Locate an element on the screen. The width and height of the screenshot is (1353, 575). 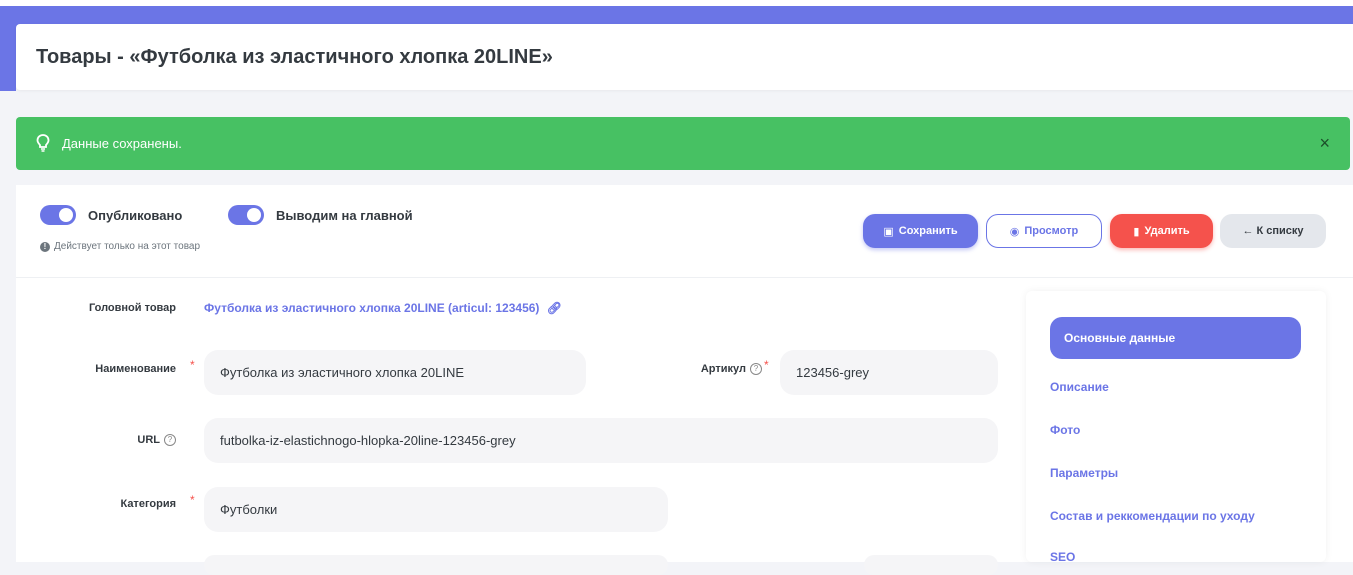
published-toggle is located at coordinates (58, 215).